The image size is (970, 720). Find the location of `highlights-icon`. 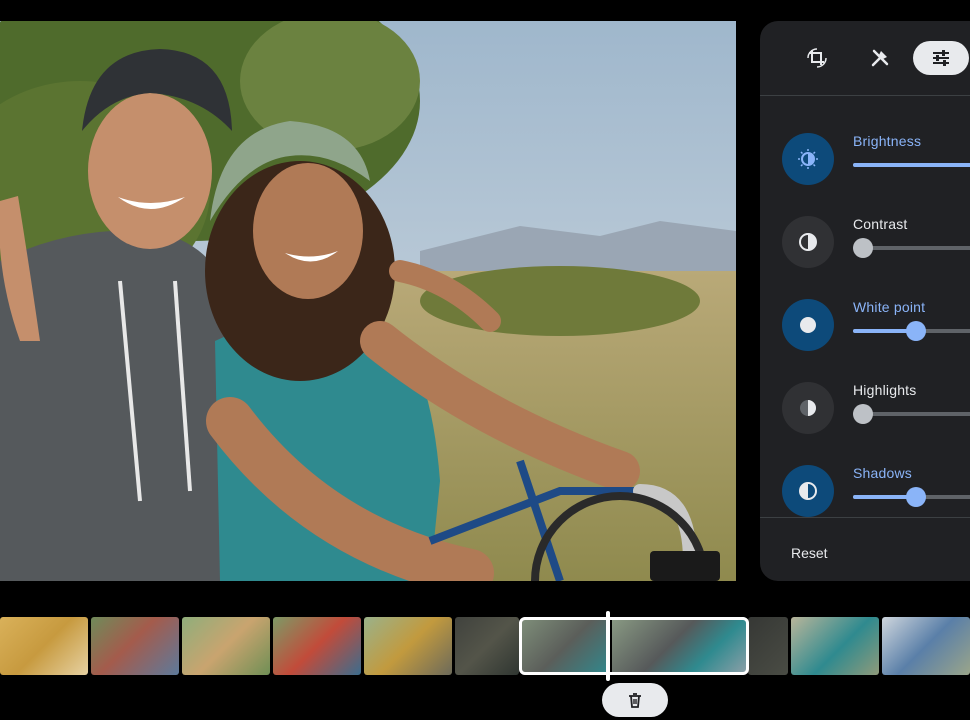

highlights-icon is located at coordinates (808, 408).